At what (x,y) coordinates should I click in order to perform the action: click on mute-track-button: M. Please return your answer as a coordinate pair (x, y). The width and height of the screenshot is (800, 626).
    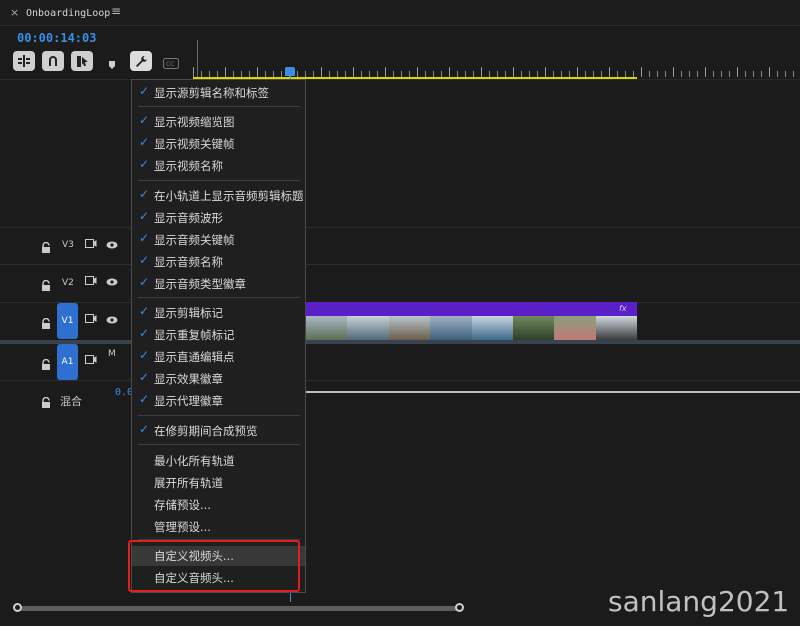
    Looking at the image, I should click on (112, 354).